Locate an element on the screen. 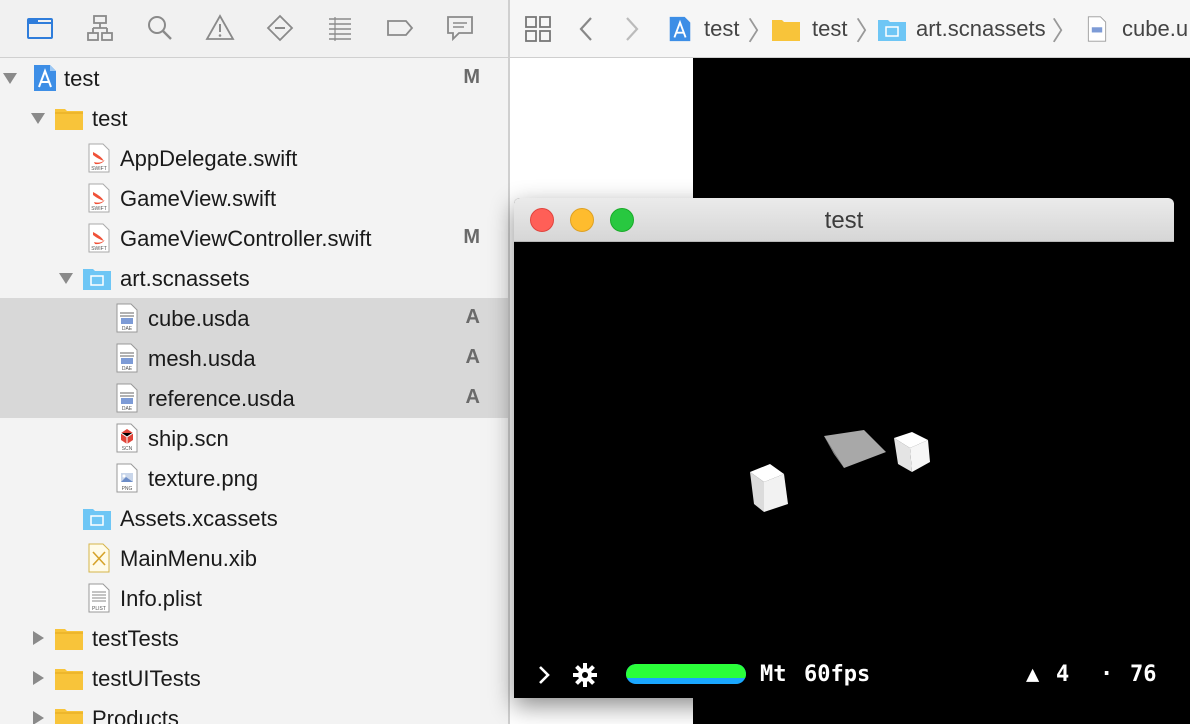 The width and height of the screenshot is (1190, 724). fps-meter is located at coordinates (686, 674).